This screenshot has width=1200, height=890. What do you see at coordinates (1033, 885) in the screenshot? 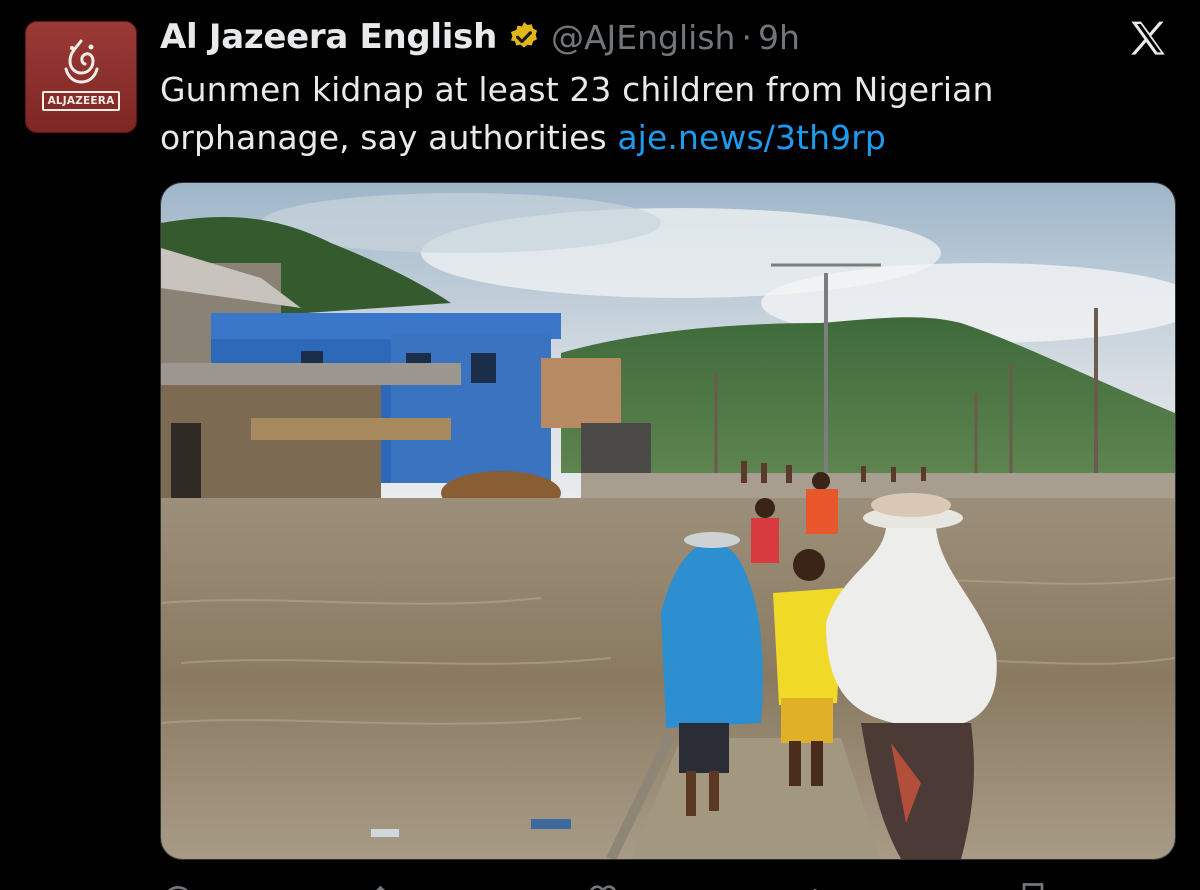
I see `bookmark-icon` at bounding box center [1033, 885].